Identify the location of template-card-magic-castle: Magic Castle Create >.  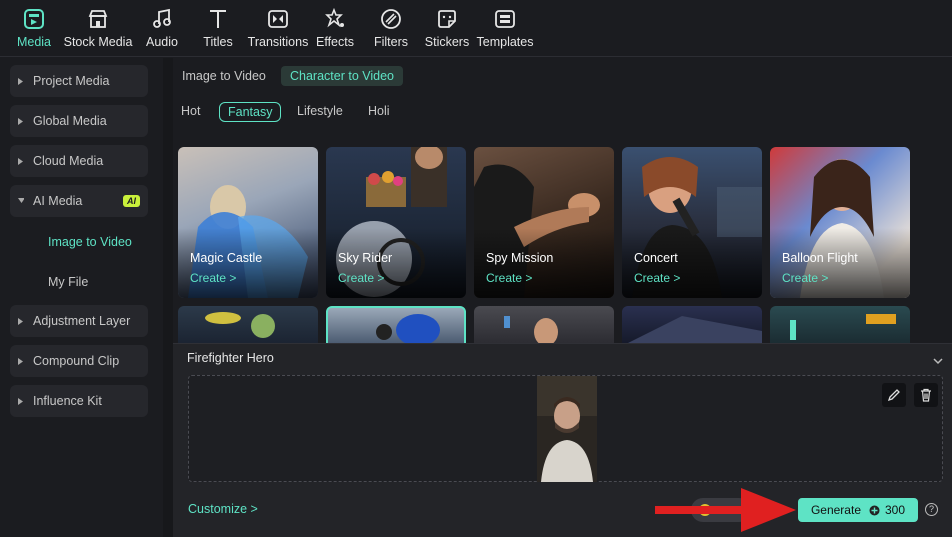
(248, 222).